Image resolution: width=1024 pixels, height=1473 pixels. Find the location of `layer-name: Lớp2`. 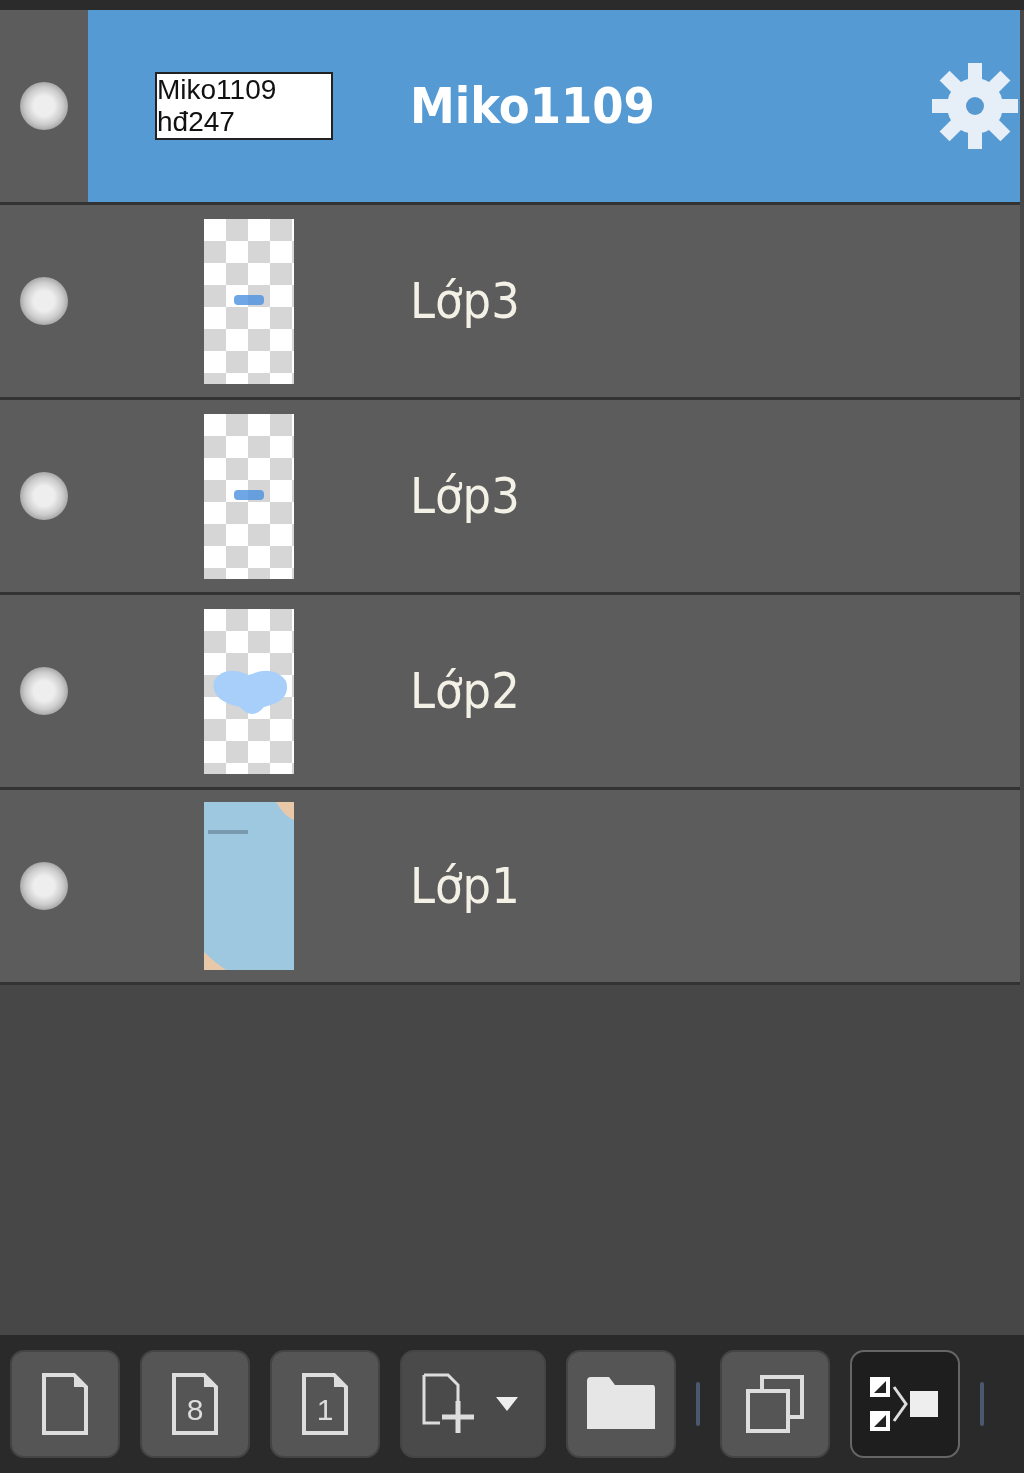

layer-name: Lớp2 is located at coordinates (465, 691).